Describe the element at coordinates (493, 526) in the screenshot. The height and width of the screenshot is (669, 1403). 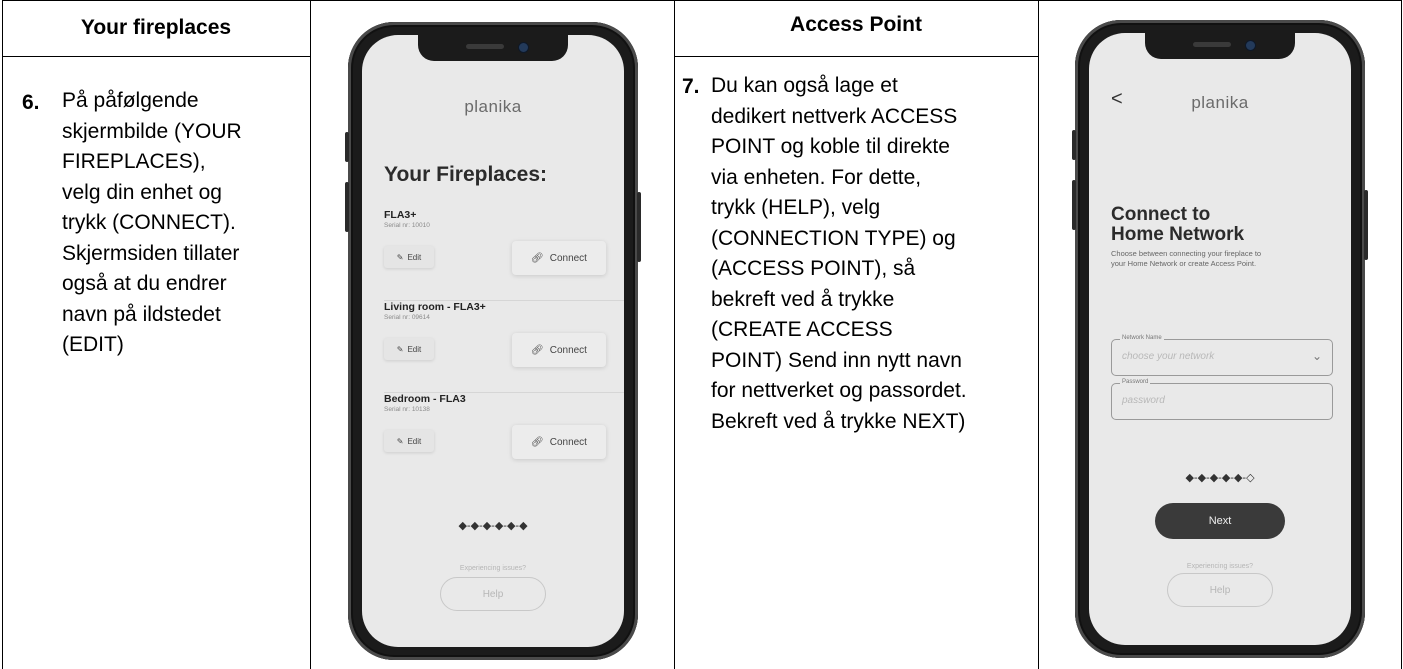
I see `progress-indicator: ◆-◆-◆-◆-◆-◆` at that location.